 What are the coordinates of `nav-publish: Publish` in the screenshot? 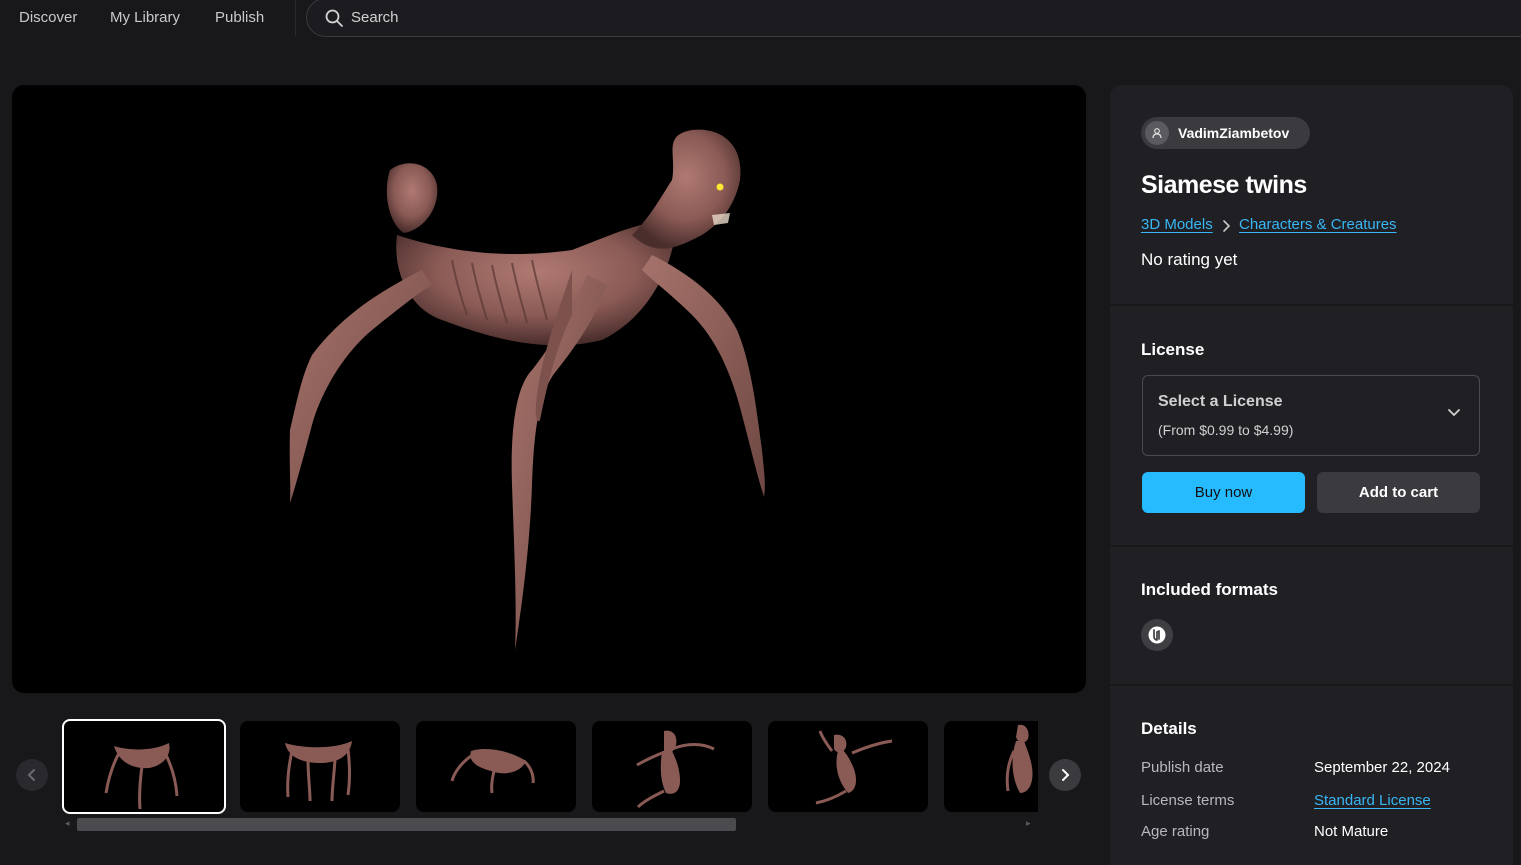 It's located at (239, 17).